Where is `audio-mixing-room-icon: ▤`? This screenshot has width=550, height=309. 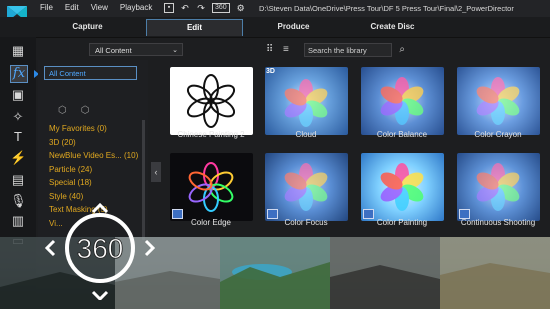 audio-mixing-room-icon: ▤ is located at coordinates (18, 180).